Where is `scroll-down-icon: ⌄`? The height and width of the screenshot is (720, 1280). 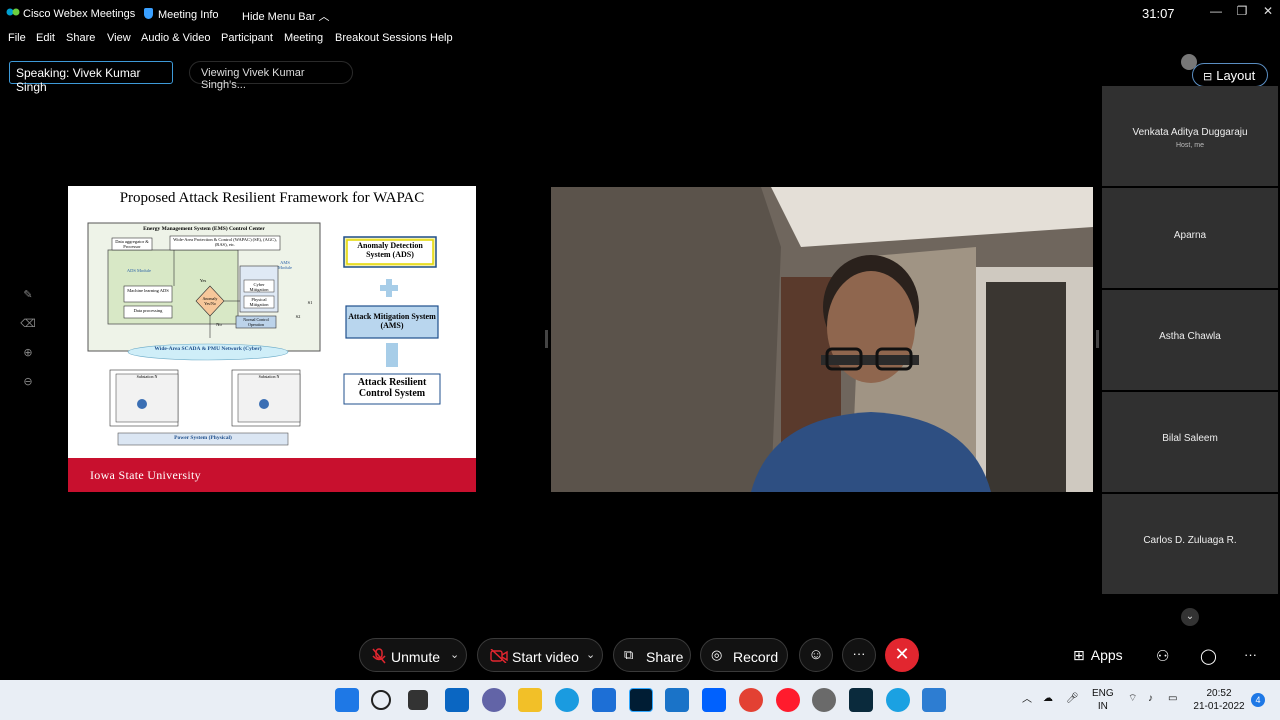 scroll-down-icon: ⌄ is located at coordinates (1190, 617).